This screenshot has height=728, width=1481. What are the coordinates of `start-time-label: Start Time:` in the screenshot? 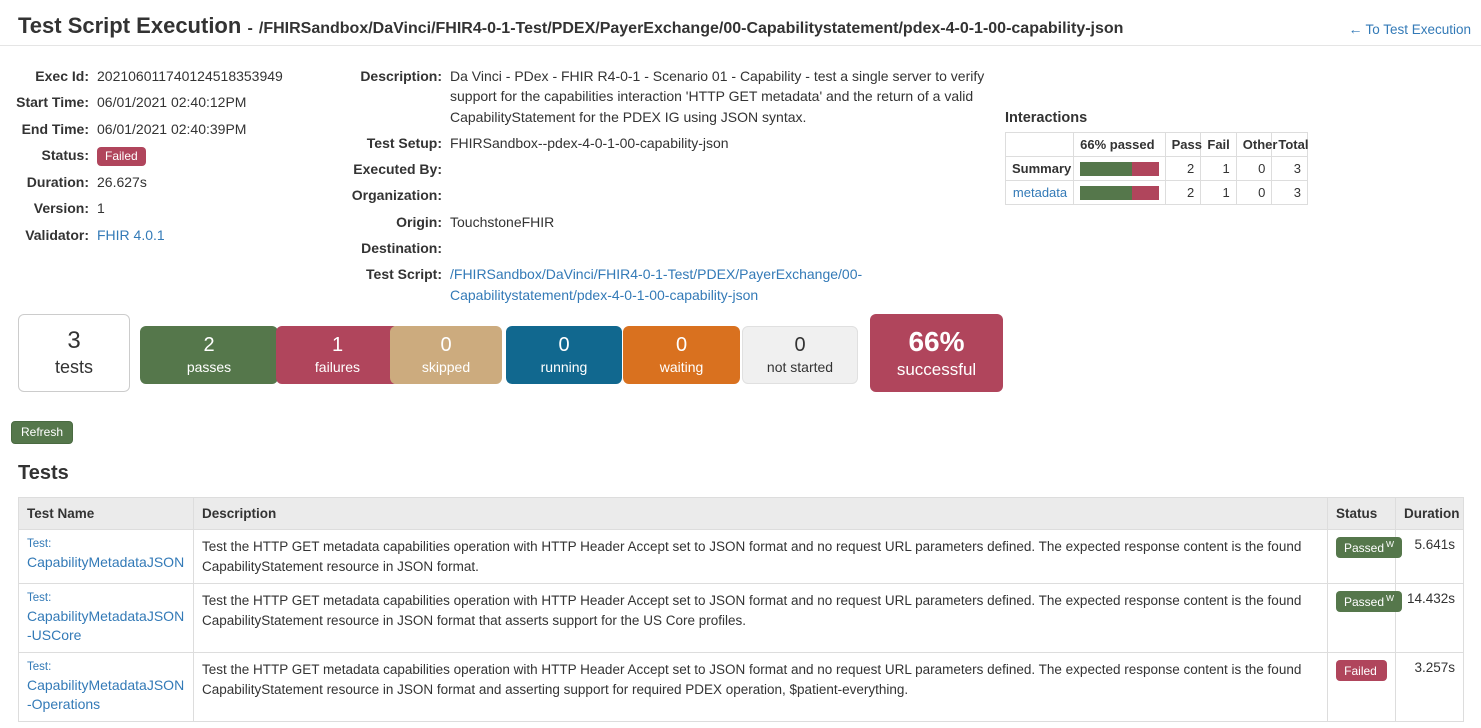 It's located at (52, 102).